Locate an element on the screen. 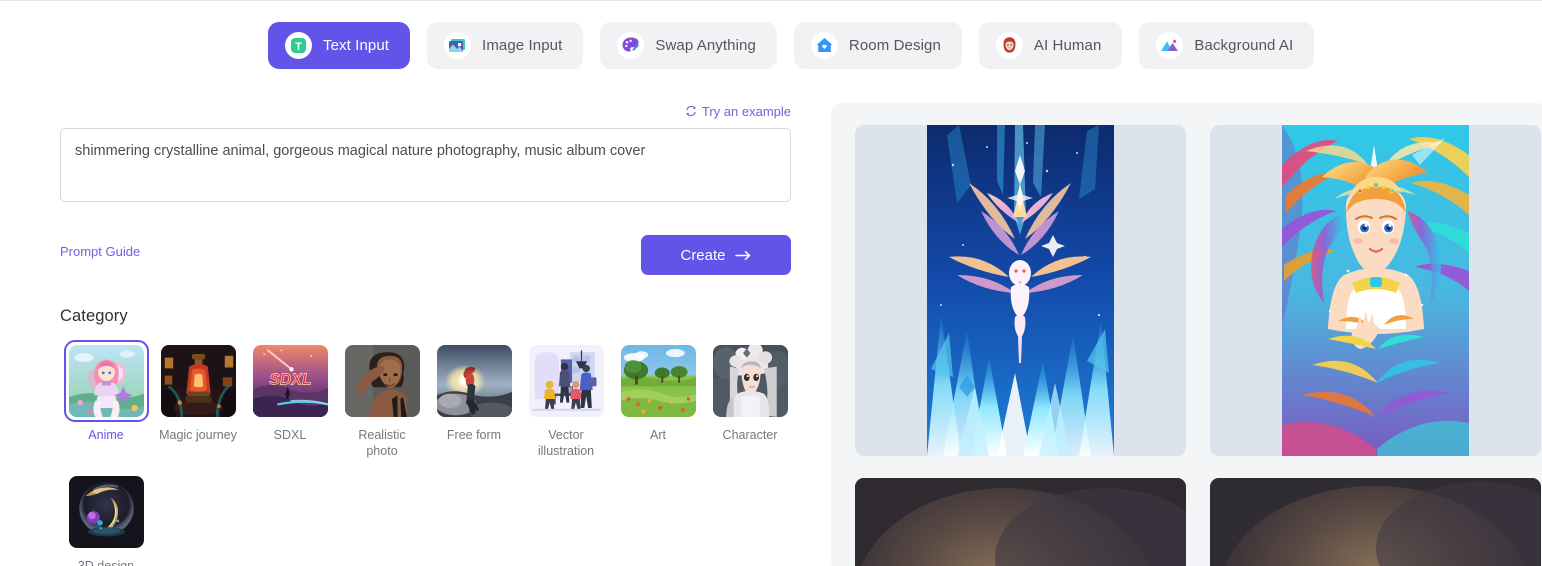  category-heading: Category is located at coordinates (94, 316).